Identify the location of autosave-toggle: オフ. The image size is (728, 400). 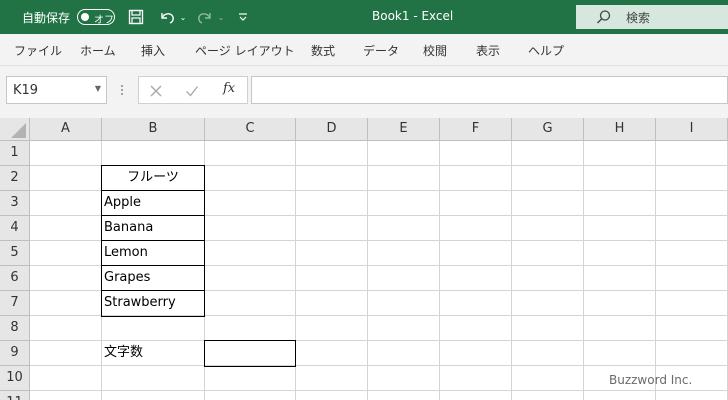
(96, 17).